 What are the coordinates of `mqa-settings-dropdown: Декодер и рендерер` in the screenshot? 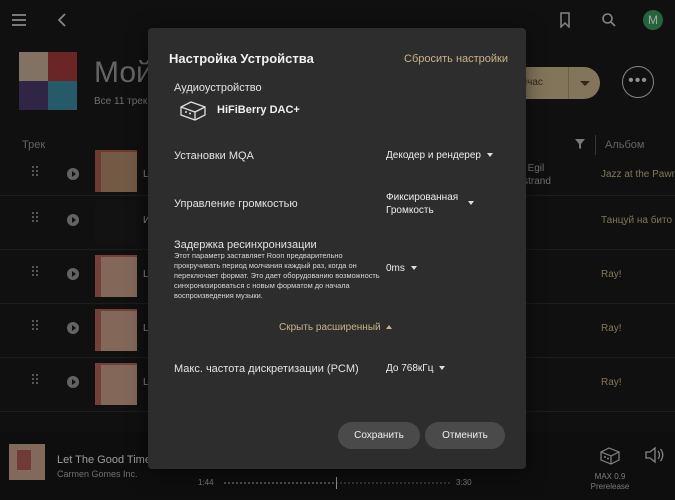 It's located at (439, 155).